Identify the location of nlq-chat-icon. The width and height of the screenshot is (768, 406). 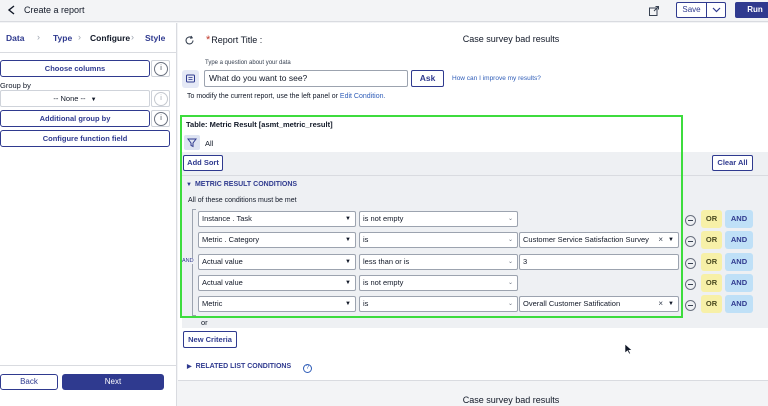
(190, 79).